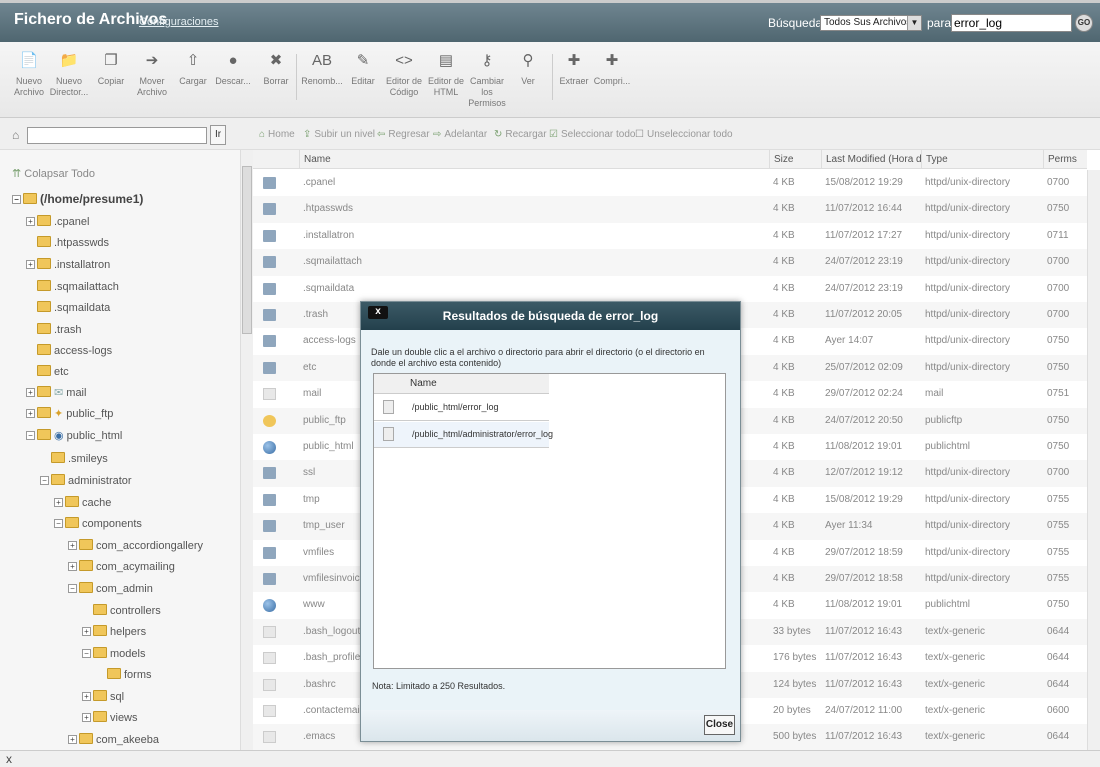  Describe the element at coordinates (982, 159) in the screenshot. I see `column-header-type: Type` at that location.